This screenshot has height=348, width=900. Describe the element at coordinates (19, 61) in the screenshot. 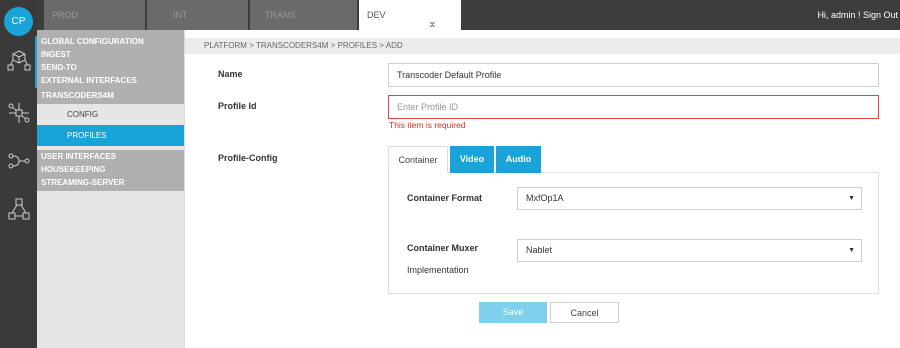

I see `cube-network-icon` at that location.